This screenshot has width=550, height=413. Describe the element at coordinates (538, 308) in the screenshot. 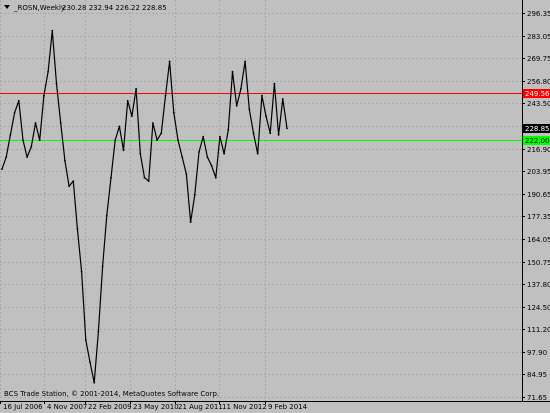

I see `y-tick-label: 124.50` at that location.